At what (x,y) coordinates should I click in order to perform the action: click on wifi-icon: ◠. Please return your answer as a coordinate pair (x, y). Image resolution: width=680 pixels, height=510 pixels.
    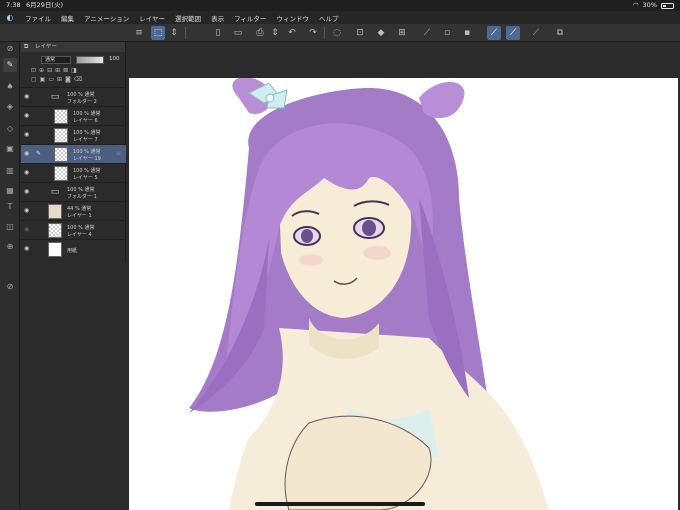
    Looking at the image, I should click on (635, 5).